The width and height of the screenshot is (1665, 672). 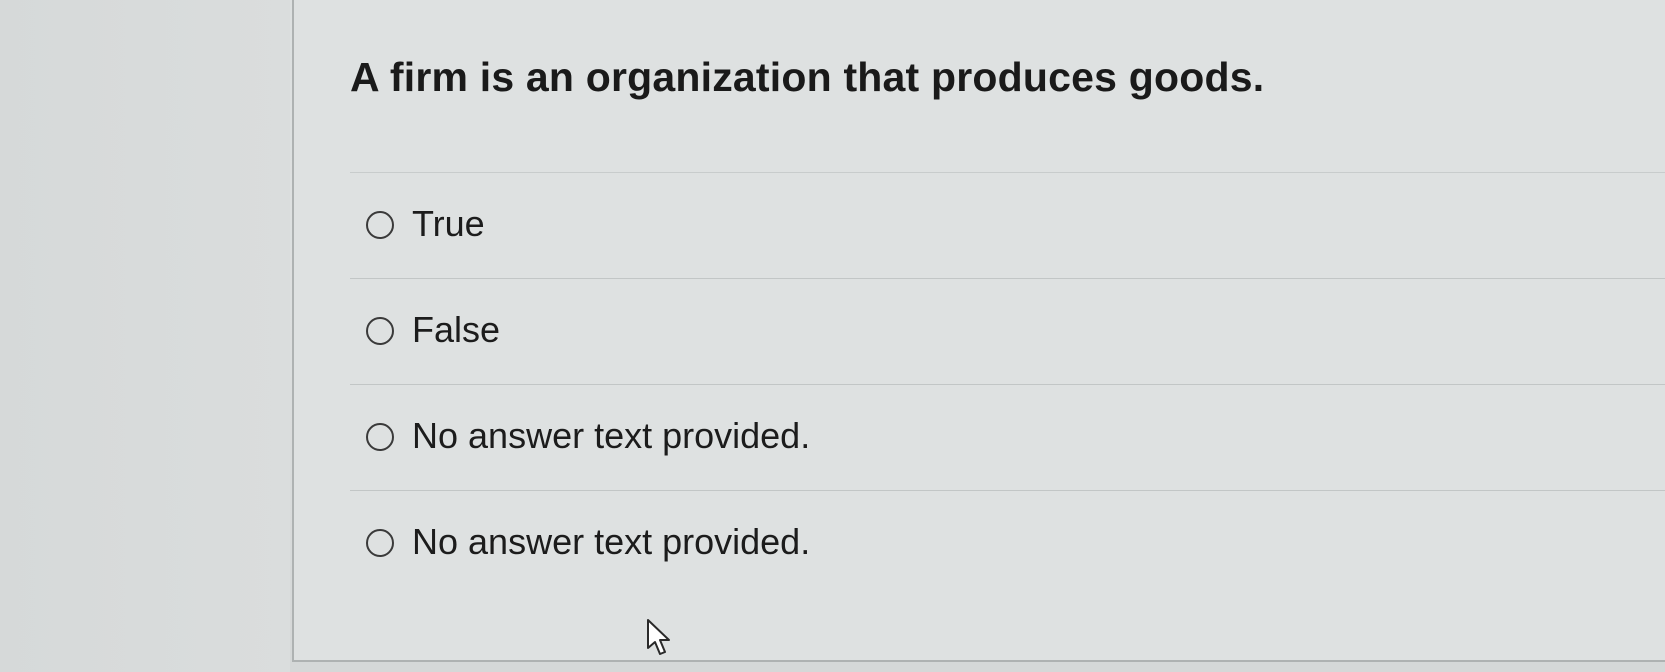 What do you see at coordinates (1007, 225) in the screenshot?
I see `answer-option-true: True` at bounding box center [1007, 225].